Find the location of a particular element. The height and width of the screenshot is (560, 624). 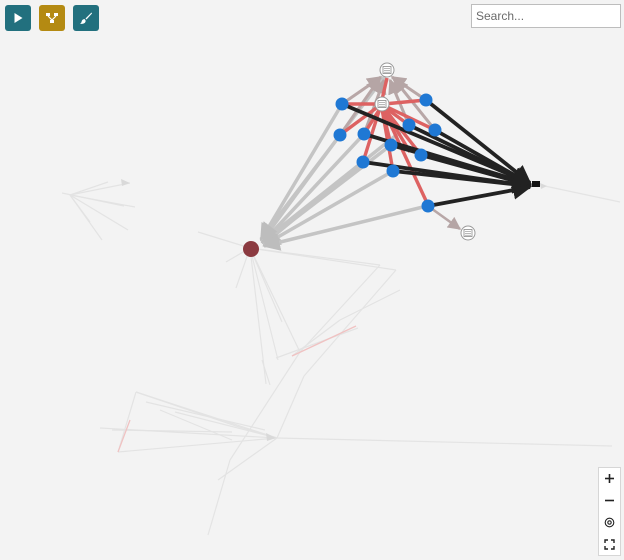

search-input is located at coordinates (546, 16).